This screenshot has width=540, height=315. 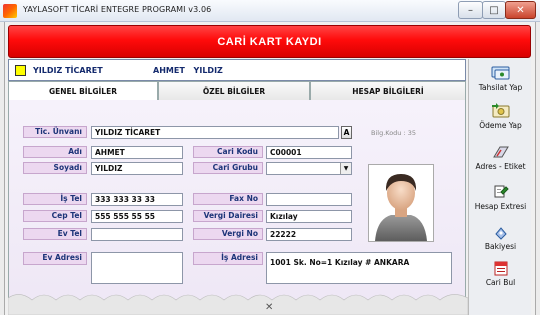 What do you see at coordinates (269, 307) in the screenshot?
I see `footer-glyph: ✕` at bounding box center [269, 307].